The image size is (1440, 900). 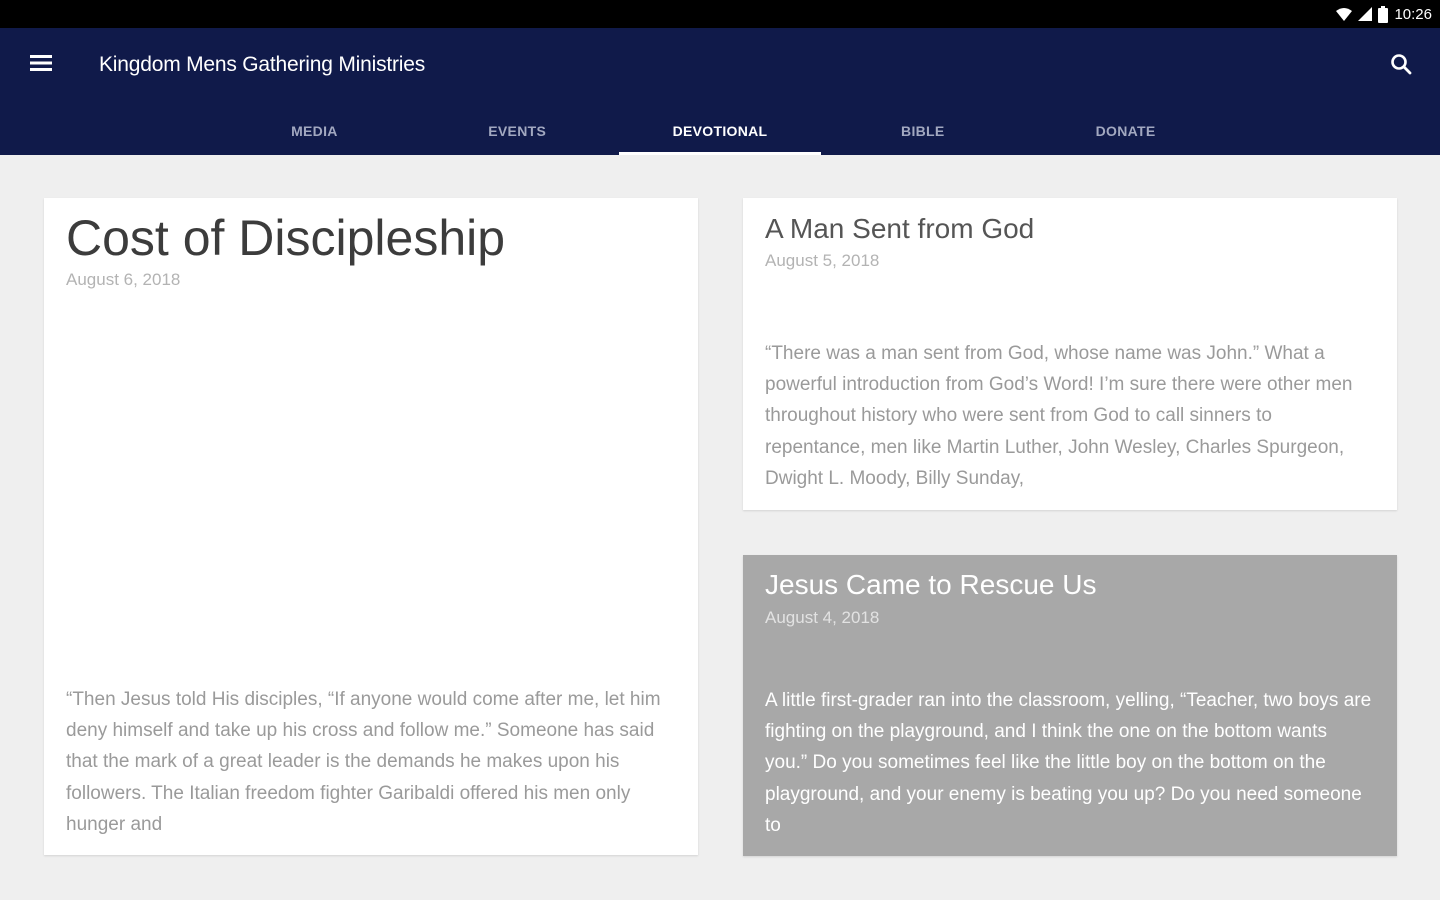 What do you see at coordinates (822, 617) in the screenshot?
I see `devotional-date: August 4, 2018` at bounding box center [822, 617].